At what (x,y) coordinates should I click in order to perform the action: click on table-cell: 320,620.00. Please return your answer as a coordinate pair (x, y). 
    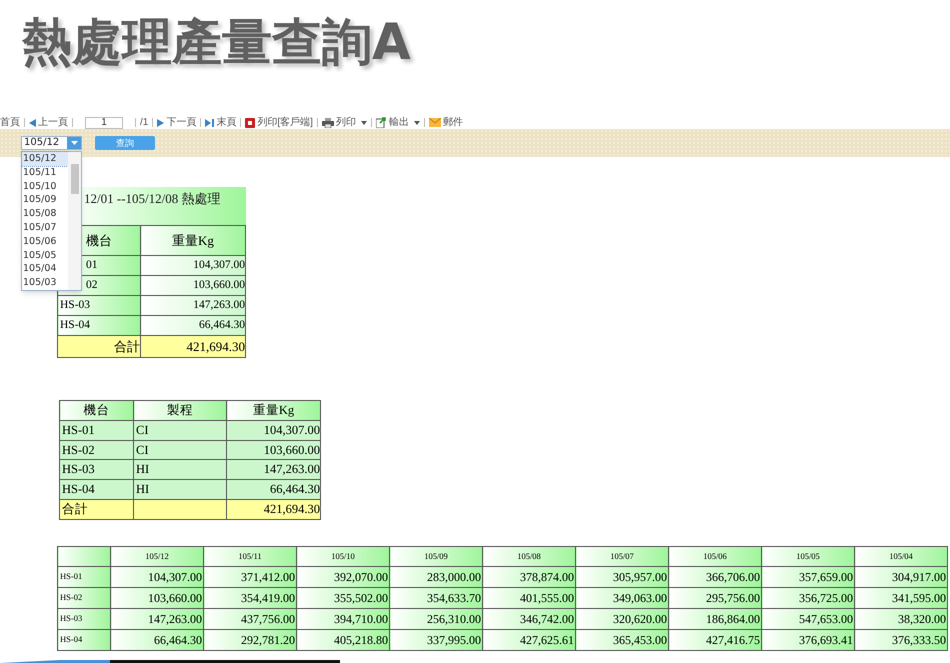
    Looking at the image, I should click on (622, 618).